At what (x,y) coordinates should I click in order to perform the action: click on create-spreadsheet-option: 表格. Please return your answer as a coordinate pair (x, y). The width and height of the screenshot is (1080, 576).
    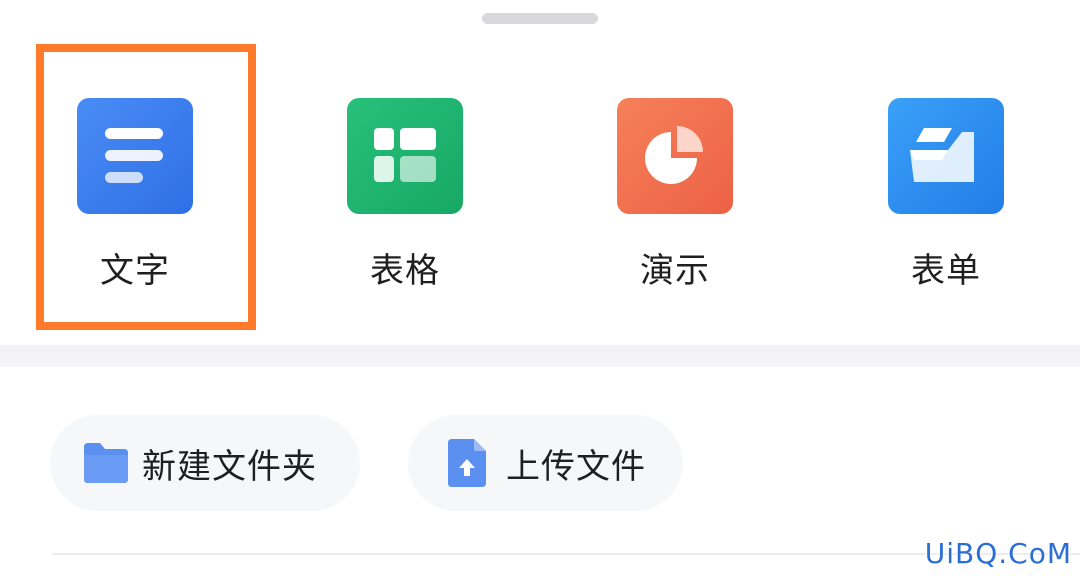
    Looking at the image, I should click on (405, 183).